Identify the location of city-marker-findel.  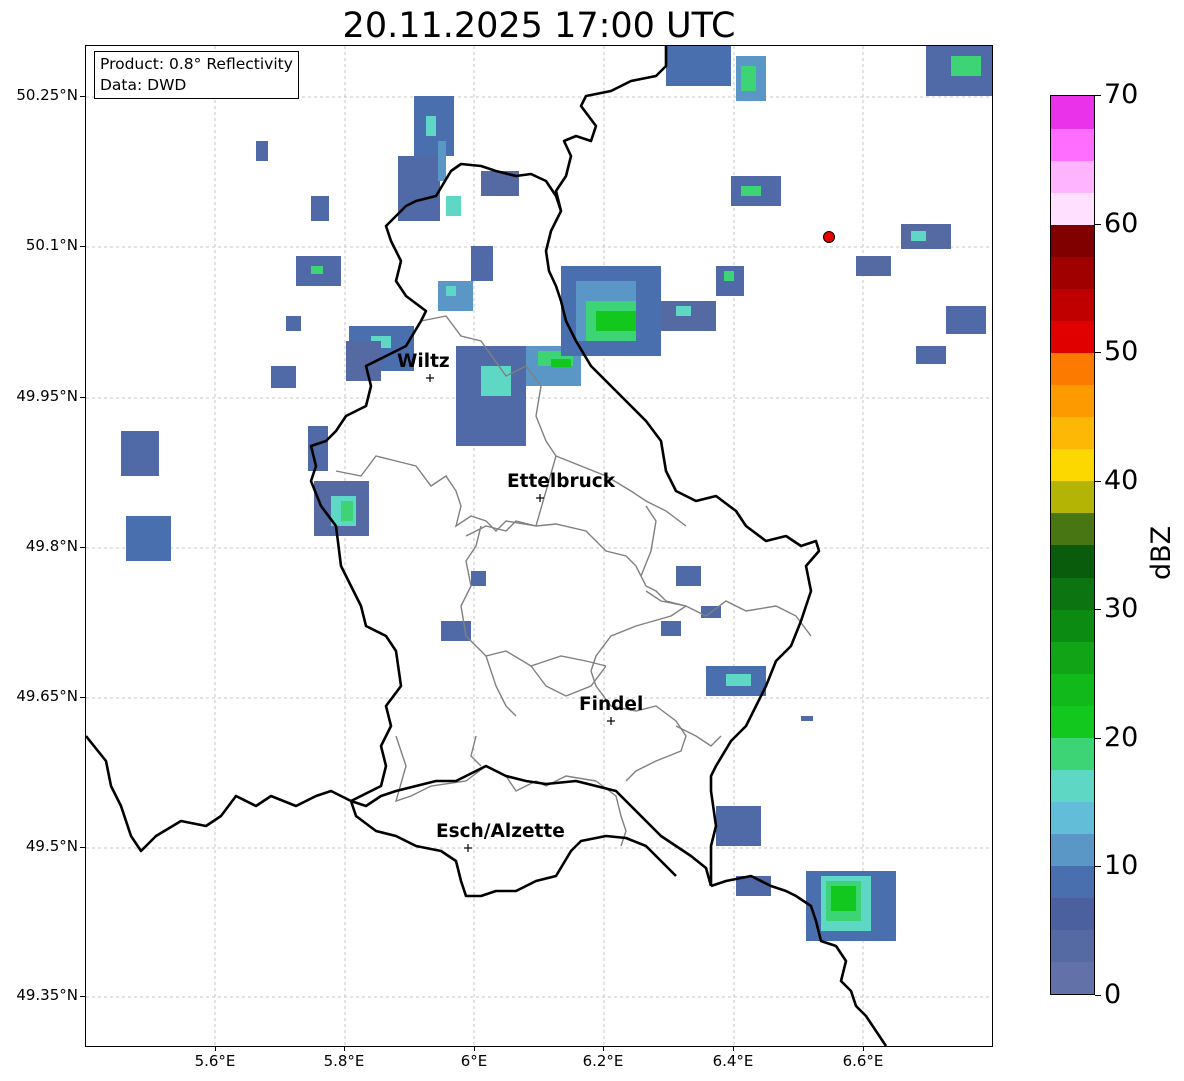
(611, 721).